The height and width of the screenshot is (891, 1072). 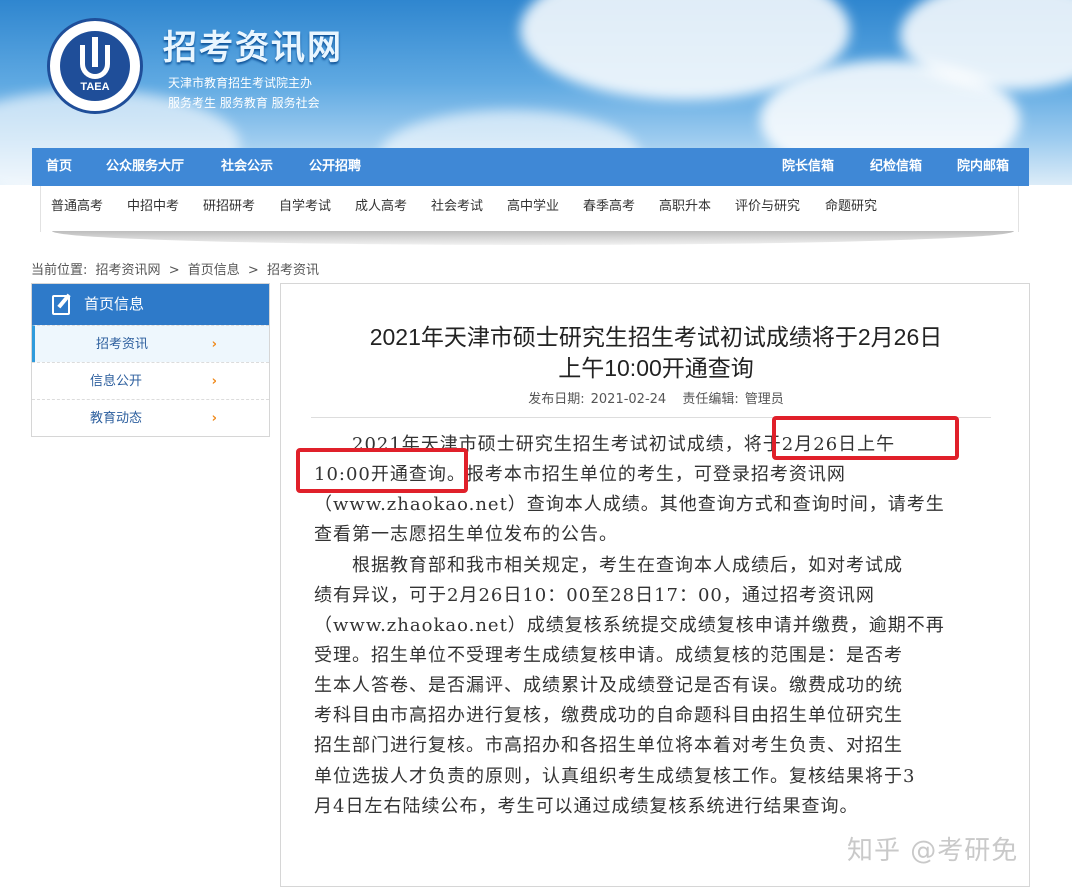 I want to click on subnav-item: 普通高考, so click(x=77, y=207).